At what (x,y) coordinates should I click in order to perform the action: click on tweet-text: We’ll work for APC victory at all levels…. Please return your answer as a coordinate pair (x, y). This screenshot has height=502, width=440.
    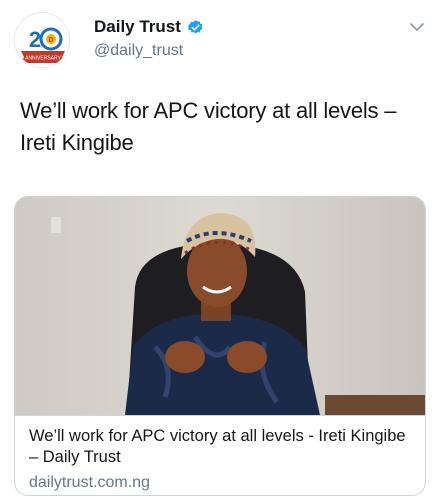
    Looking at the image, I should click on (208, 126).